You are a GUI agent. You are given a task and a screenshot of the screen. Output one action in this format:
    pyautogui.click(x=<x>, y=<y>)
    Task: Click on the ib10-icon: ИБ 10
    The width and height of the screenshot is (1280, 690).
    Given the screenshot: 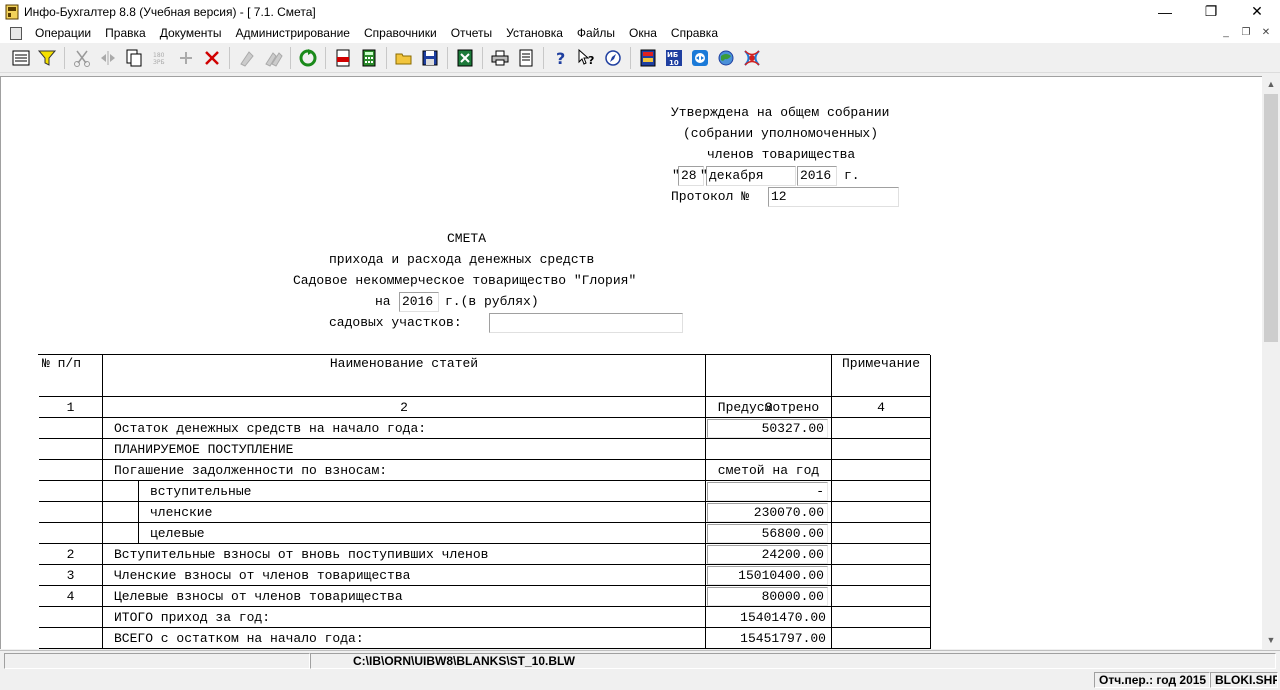 What is the action you would take?
    pyautogui.click(x=674, y=58)
    